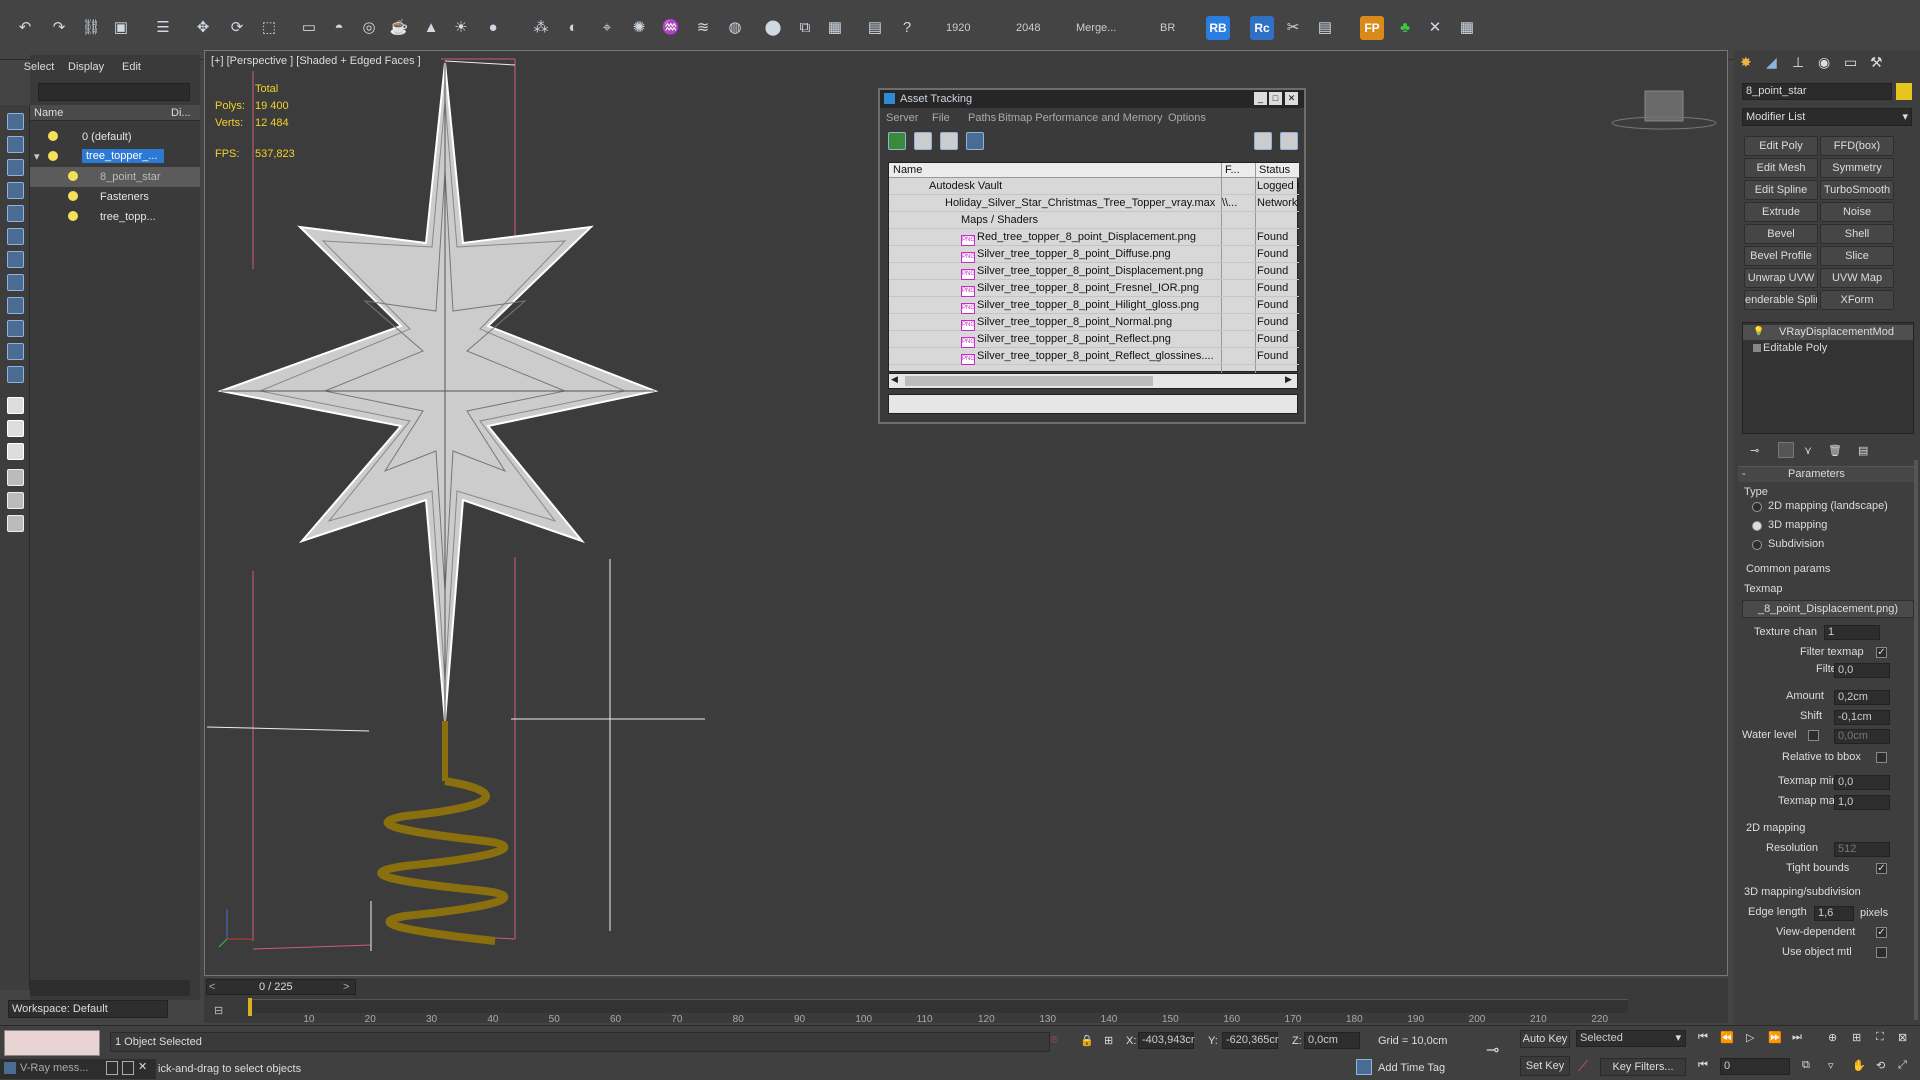 This screenshot has width=1920, height=1080. I want to click on rb-button: RB, so click(1218, 28).